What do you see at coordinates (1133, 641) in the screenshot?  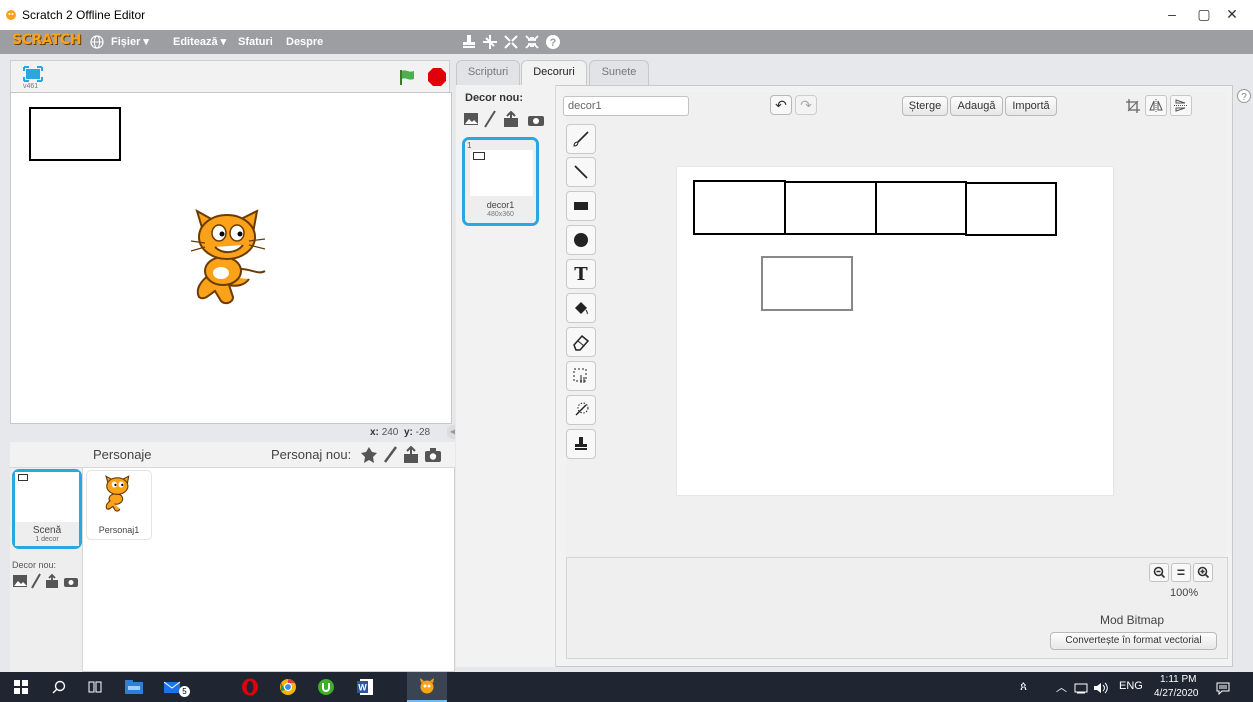 I see `convert-vector-button: Convertește în format vectorial` at bounding box center [1133, 641].